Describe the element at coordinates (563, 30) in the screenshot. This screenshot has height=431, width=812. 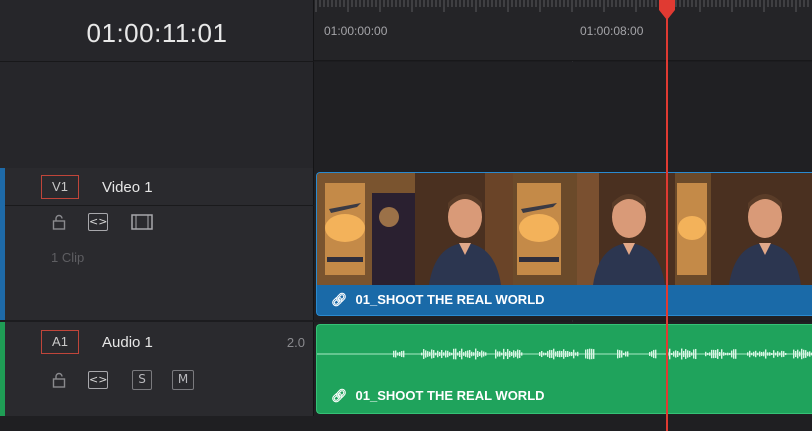
I see `timeline-ruler: 01:00:00:00 01:00:08:00` at that location.